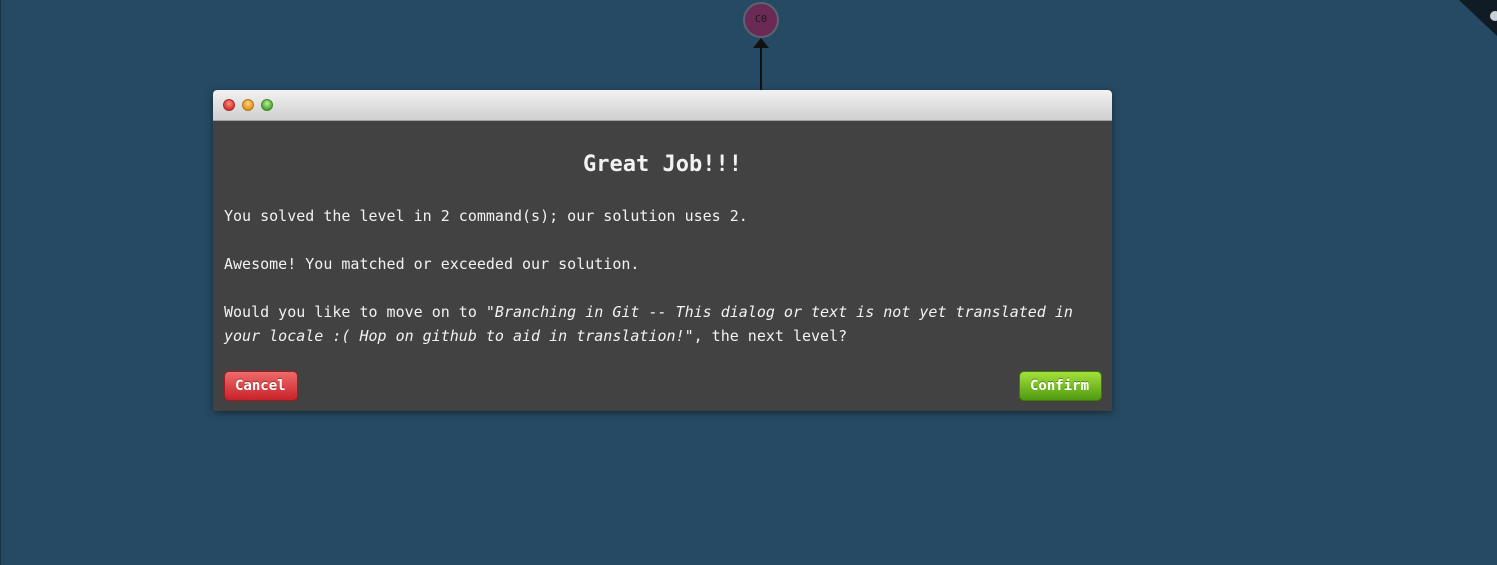 The width and height of the screenshot is (1497, 565). What do you see at coordinates (663, 386) in the screenshot?
I see `dialog-buttons: Cancel Confirm` at bounding box center [663, 386].